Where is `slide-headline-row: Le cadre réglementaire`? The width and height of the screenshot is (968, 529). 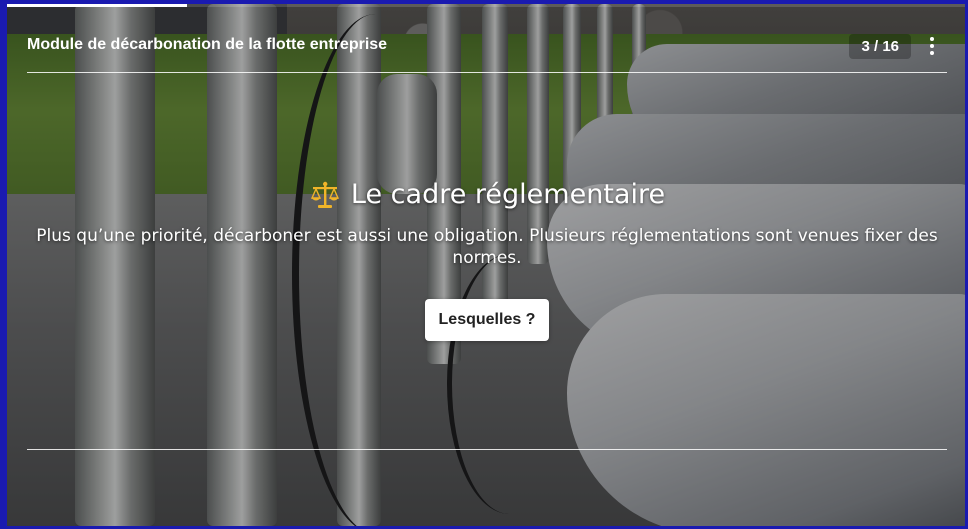
slide-headline-row: Le cadre réglementaire is located at coordinates (487, 195).